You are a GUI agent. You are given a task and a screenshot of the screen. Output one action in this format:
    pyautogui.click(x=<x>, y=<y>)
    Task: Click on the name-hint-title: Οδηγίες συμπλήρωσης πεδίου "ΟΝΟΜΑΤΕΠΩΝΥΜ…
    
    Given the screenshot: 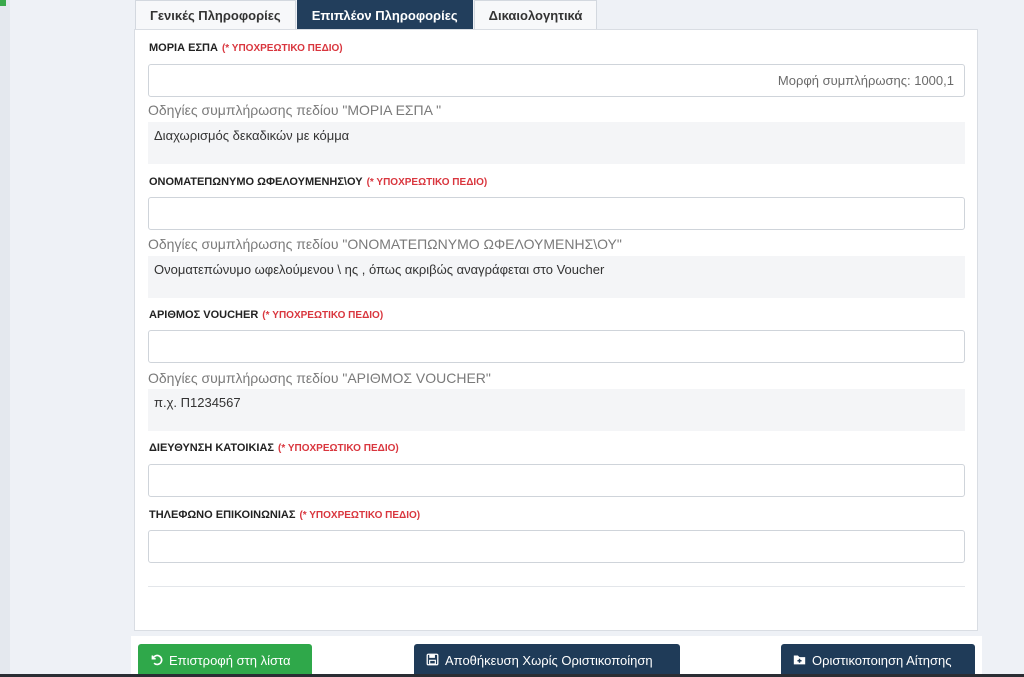 What is the action you would take?
    pyautogui.click(x=385, y=244)
    